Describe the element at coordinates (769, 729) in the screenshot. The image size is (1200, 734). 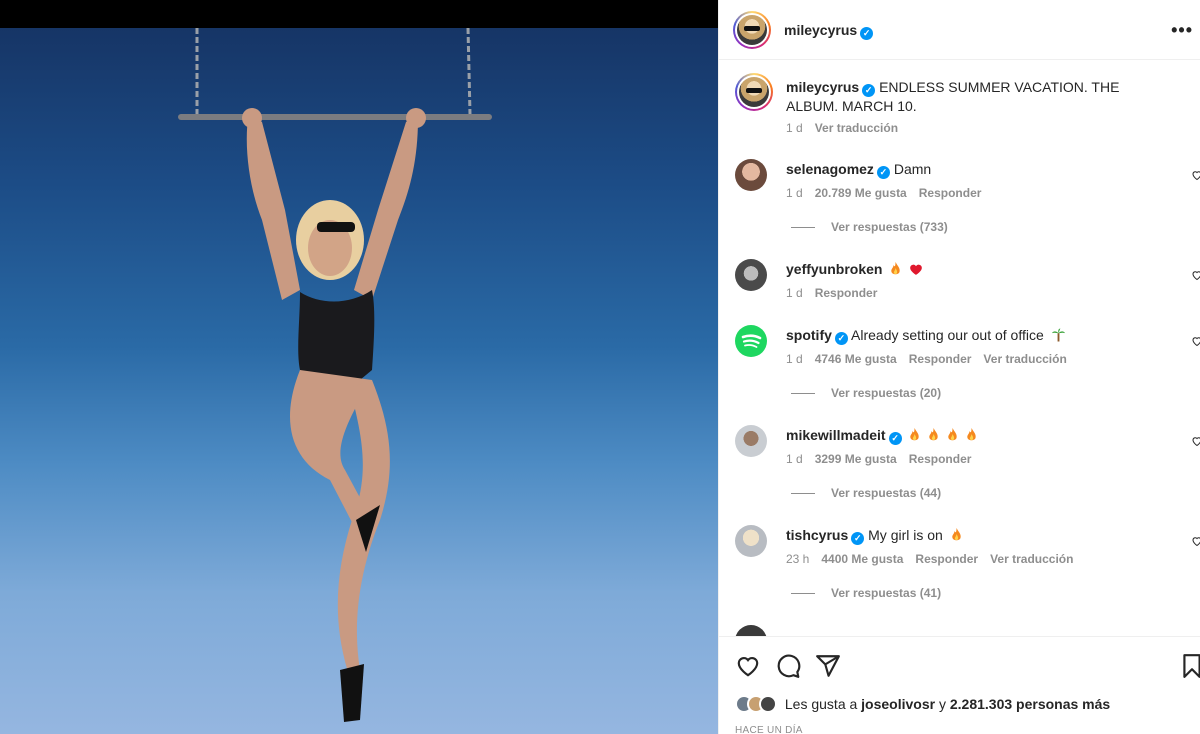
I see `post-timestamp: HACE UN DÍA` at that location.